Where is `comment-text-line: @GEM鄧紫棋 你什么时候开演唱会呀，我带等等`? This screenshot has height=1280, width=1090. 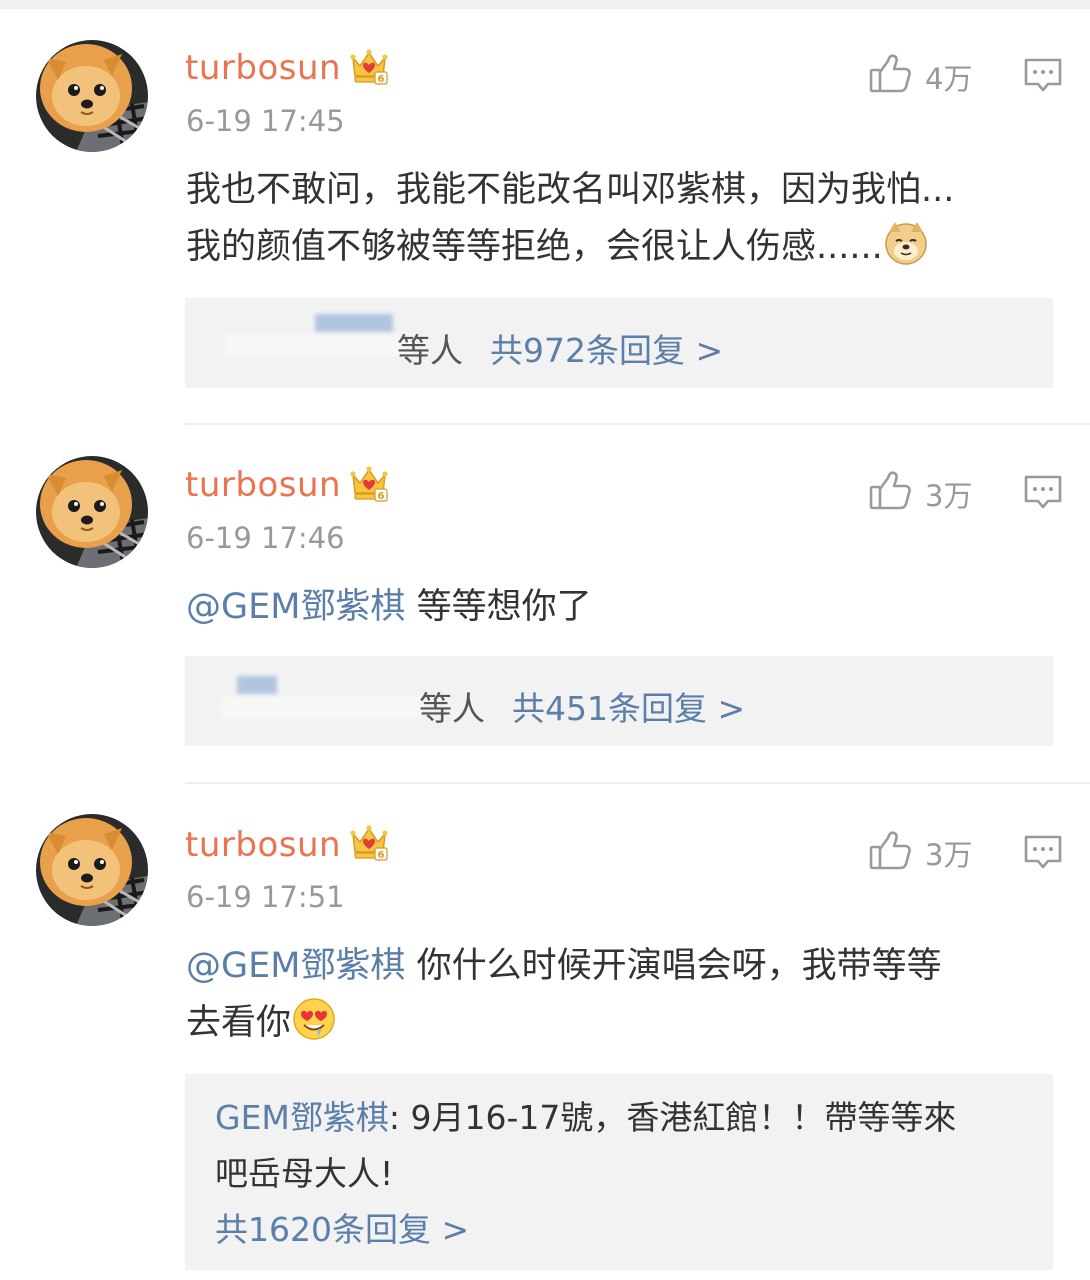
comment-text-line: @GEM鄧紫棋 你什么时候开演唱会呀，我带等等 is located at coordinates (621, 966).